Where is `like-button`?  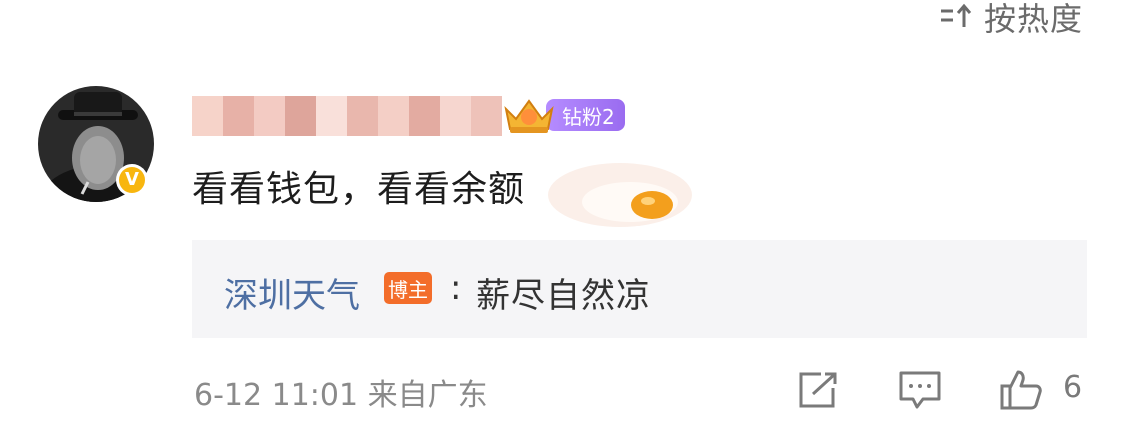
like-button is located at coordinates (1021, 390).